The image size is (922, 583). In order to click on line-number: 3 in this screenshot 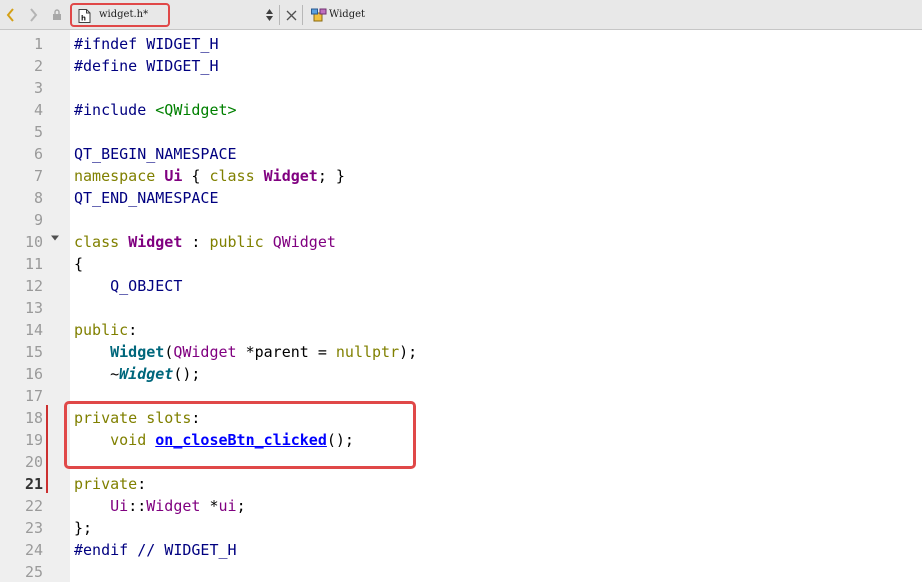, I will do `click(21, 88)`.